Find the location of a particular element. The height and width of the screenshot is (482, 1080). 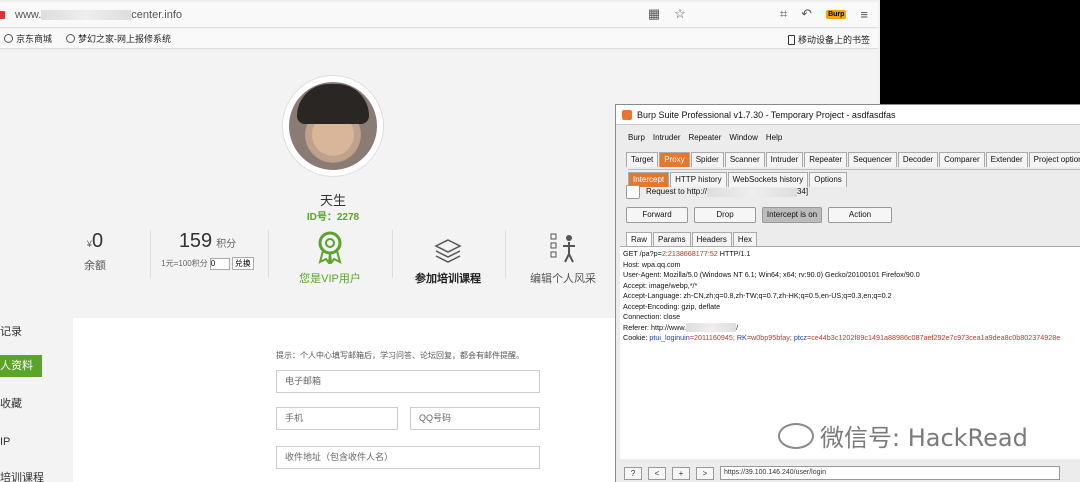

qq-field: QQ号码 is located at coordinates (475, 418).